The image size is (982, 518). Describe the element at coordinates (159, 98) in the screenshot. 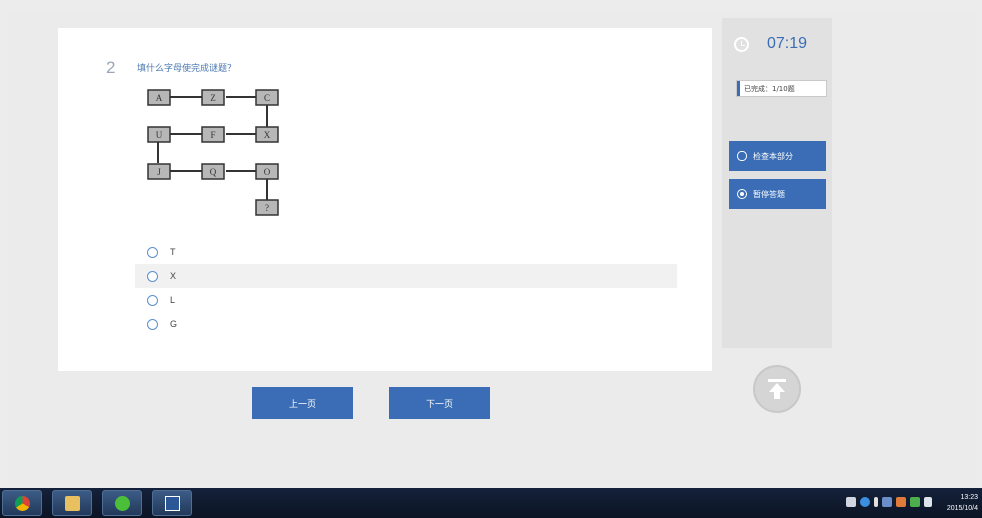

I see `puzzle-cell: A` at that location.